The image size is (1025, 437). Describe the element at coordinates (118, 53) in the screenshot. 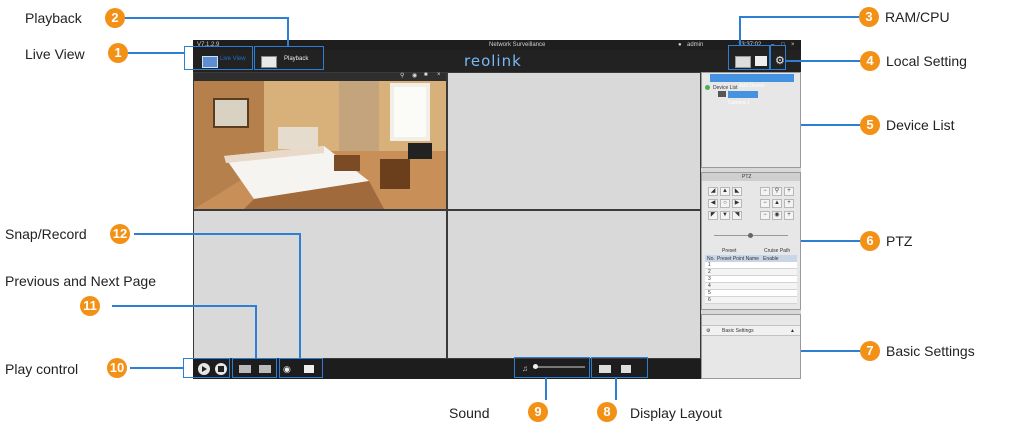

I see `callout-live-view-badge: 1` at that location.